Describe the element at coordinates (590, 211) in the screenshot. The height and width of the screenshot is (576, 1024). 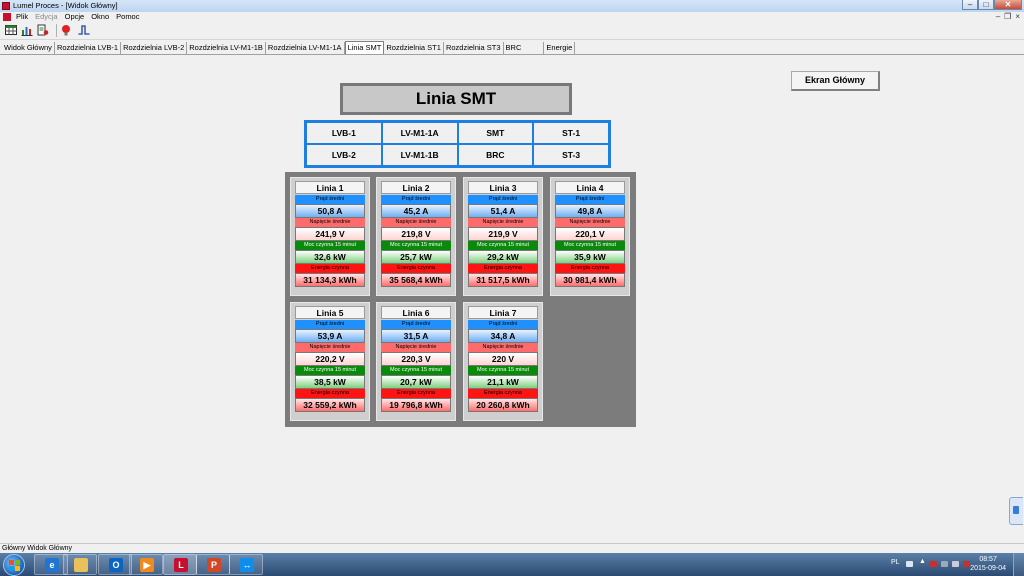
I see `current-value: 49,8 A` at that location.